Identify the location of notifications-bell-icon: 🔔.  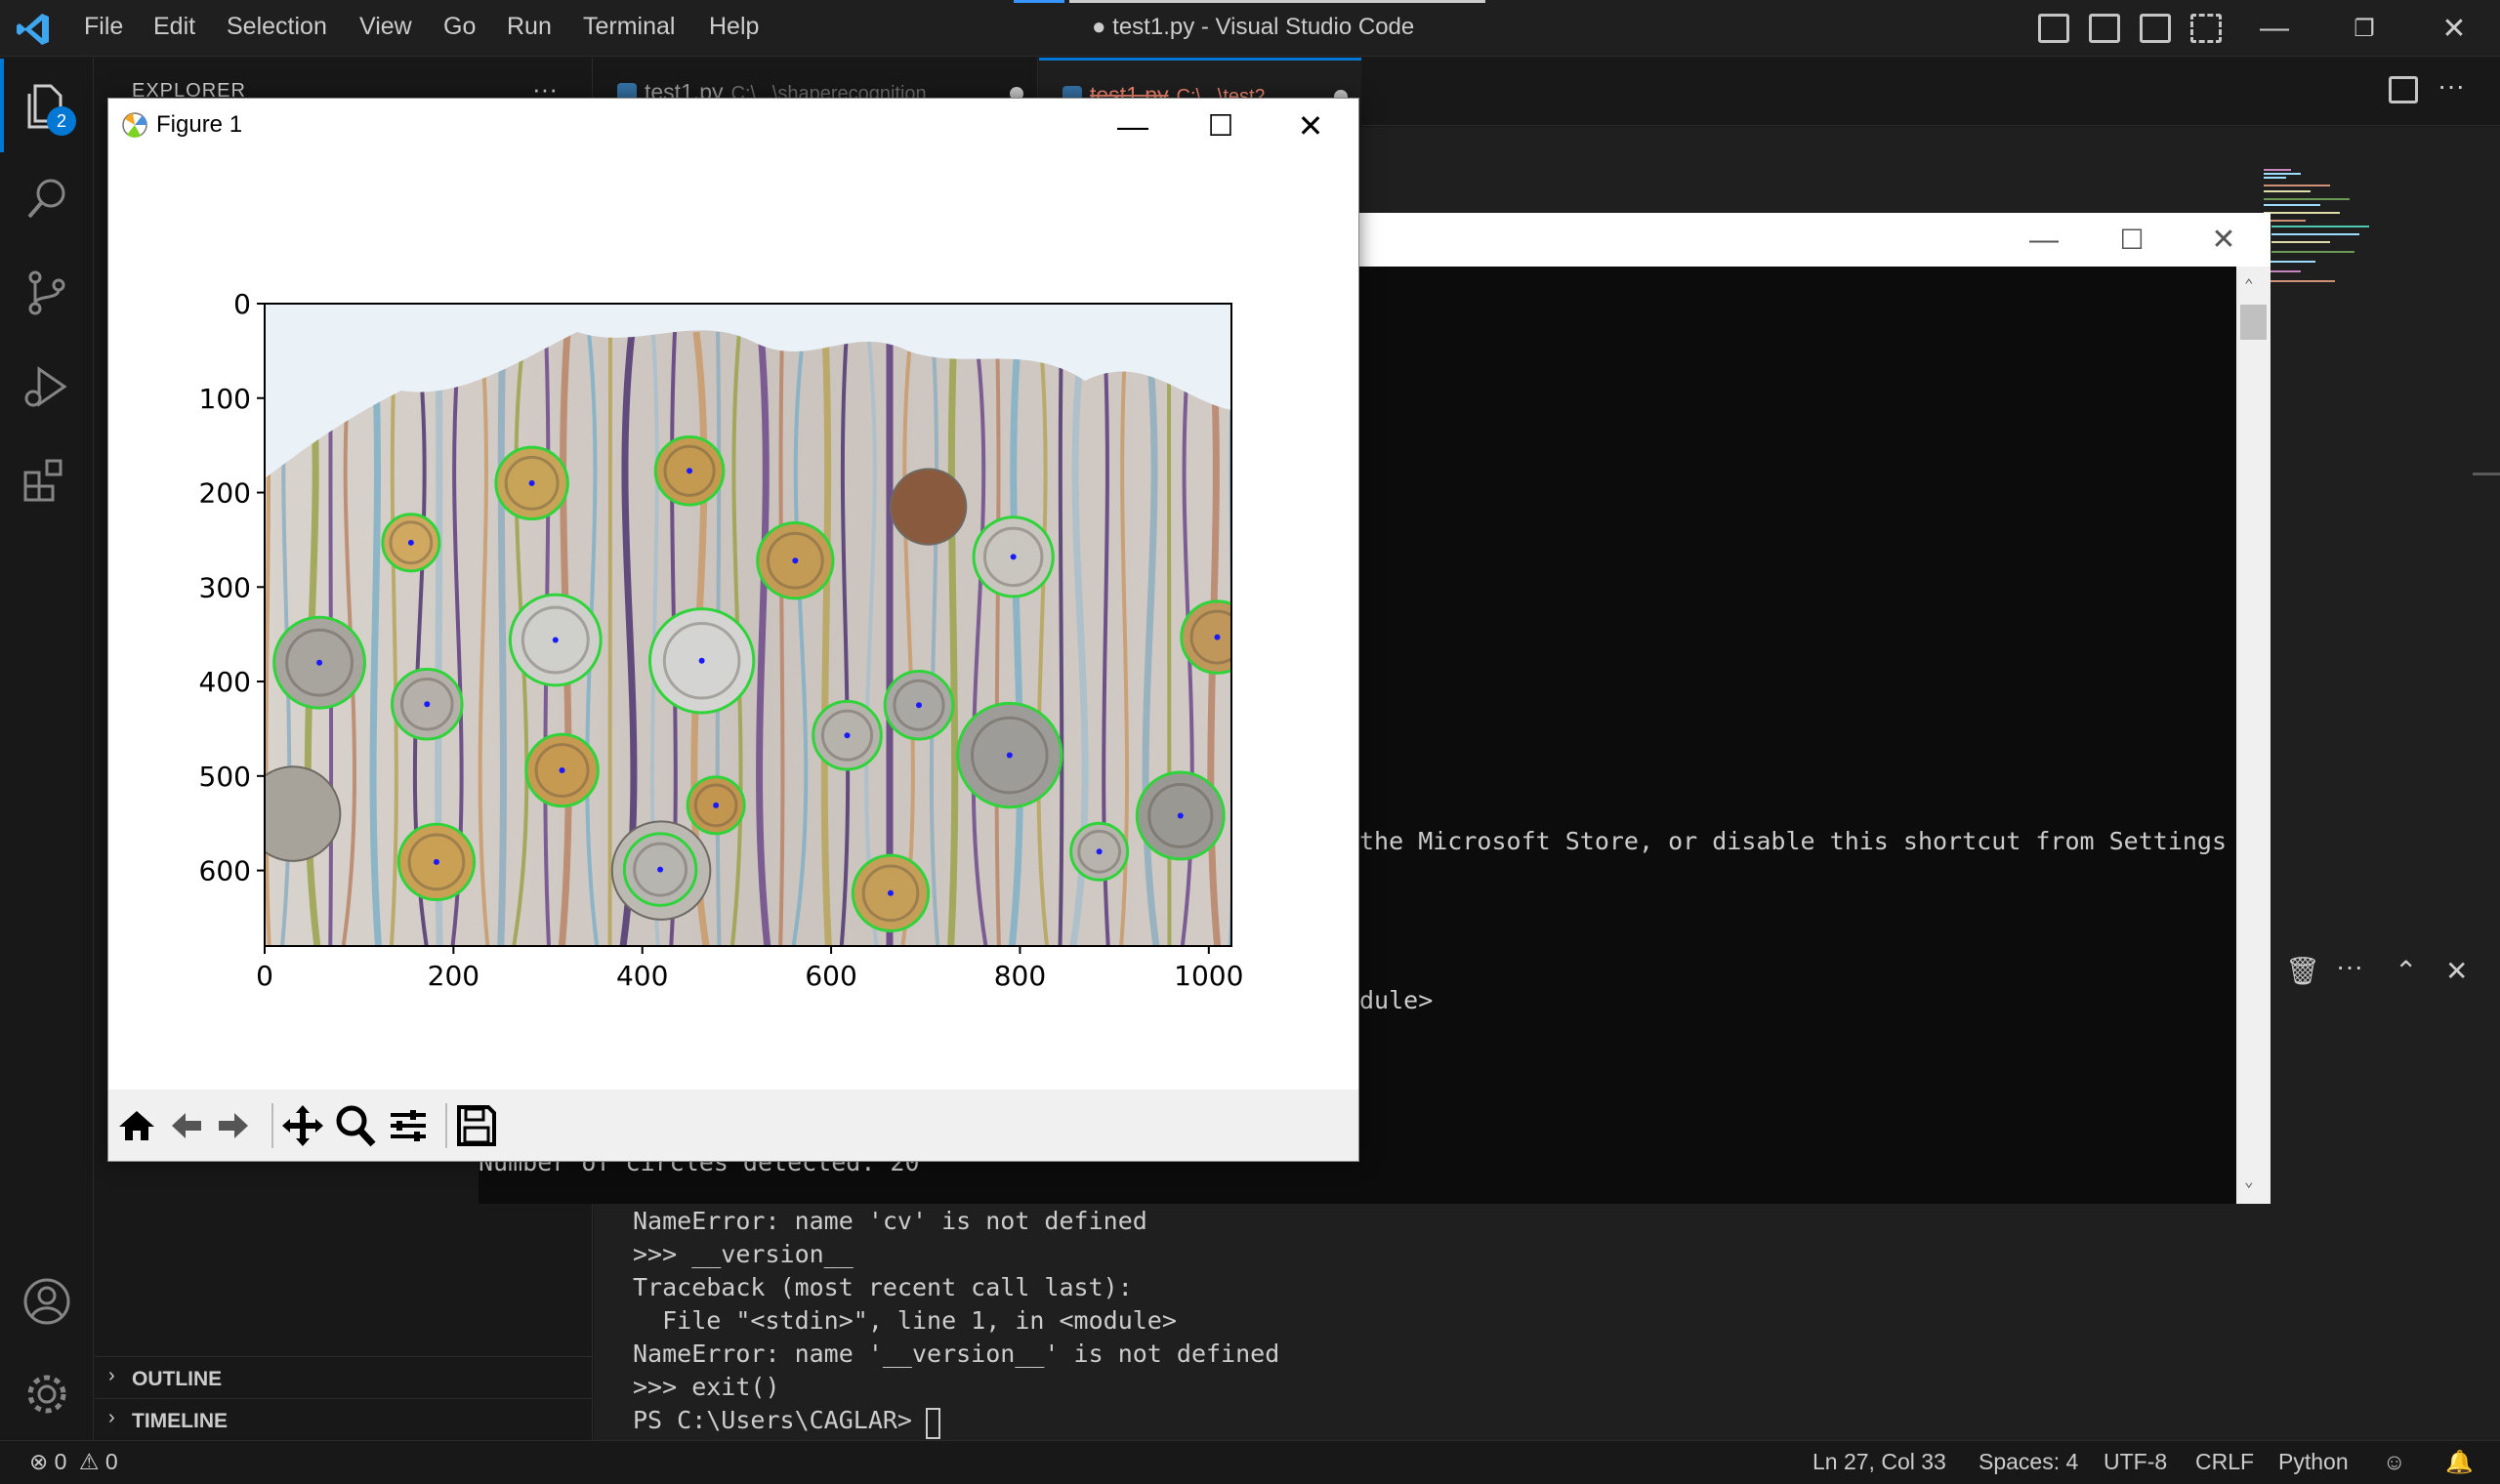
(2460, 1462).